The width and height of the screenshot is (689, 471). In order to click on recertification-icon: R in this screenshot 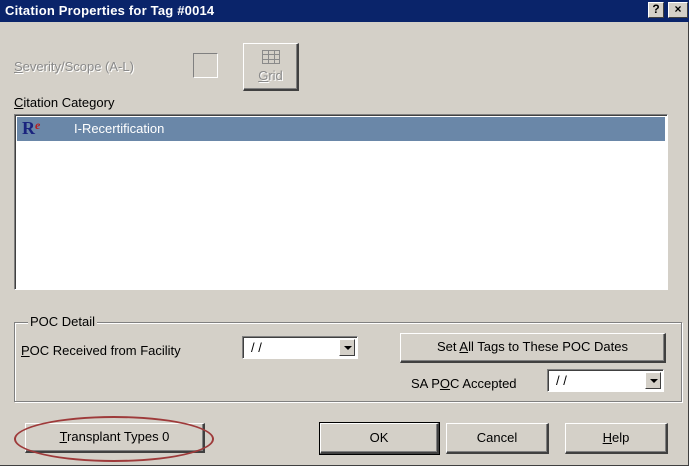, I will do `click(28, 128)`.